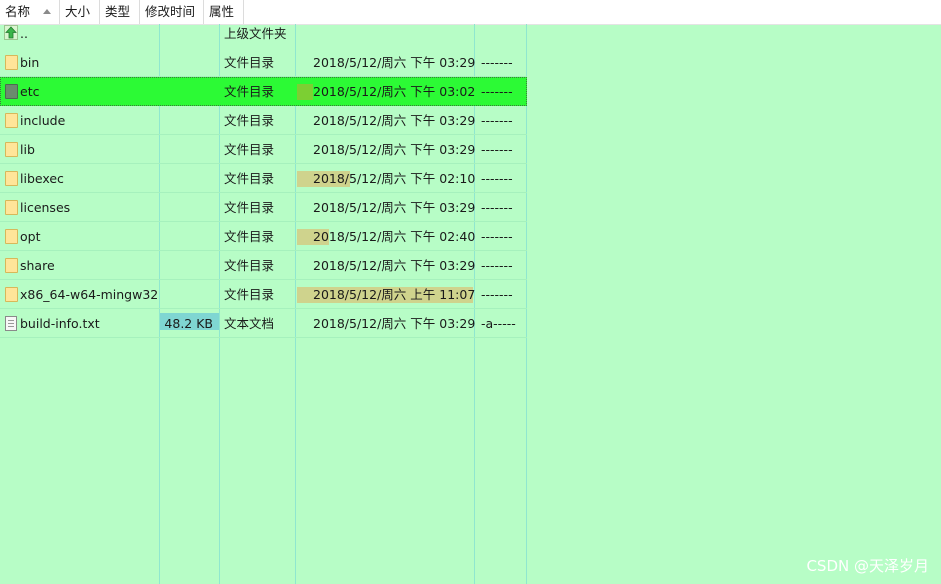 This screenshot has width=941, height=584. I want to click on parent-folder-type: 上级文件夹, so click(255, 33).